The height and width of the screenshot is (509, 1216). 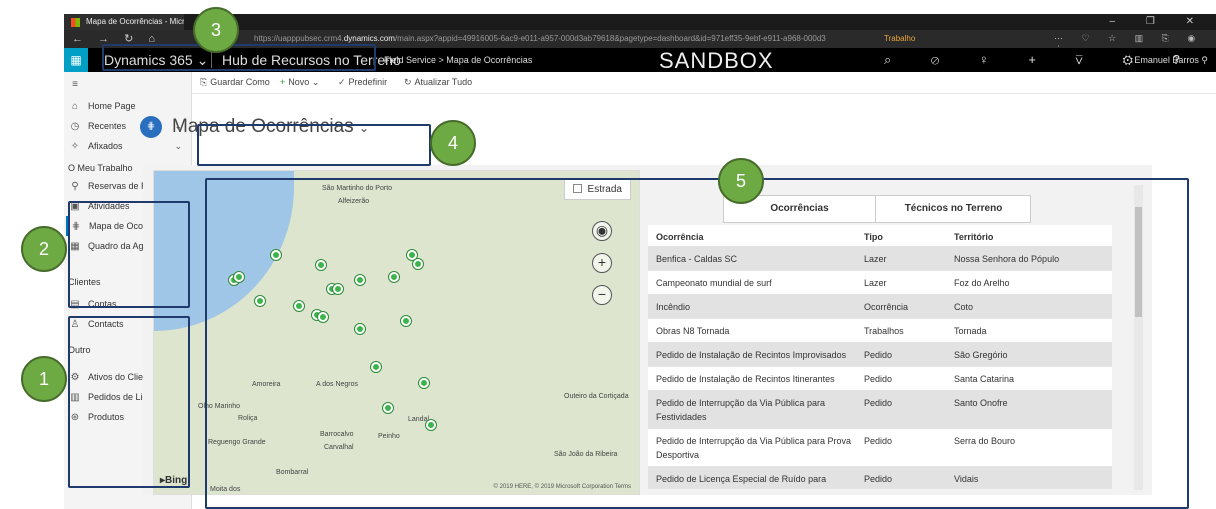 What do you see at coordinates (204, 82) in the screenshot?
I see `save-icon: ⎘` at bounding box center [204, 82].